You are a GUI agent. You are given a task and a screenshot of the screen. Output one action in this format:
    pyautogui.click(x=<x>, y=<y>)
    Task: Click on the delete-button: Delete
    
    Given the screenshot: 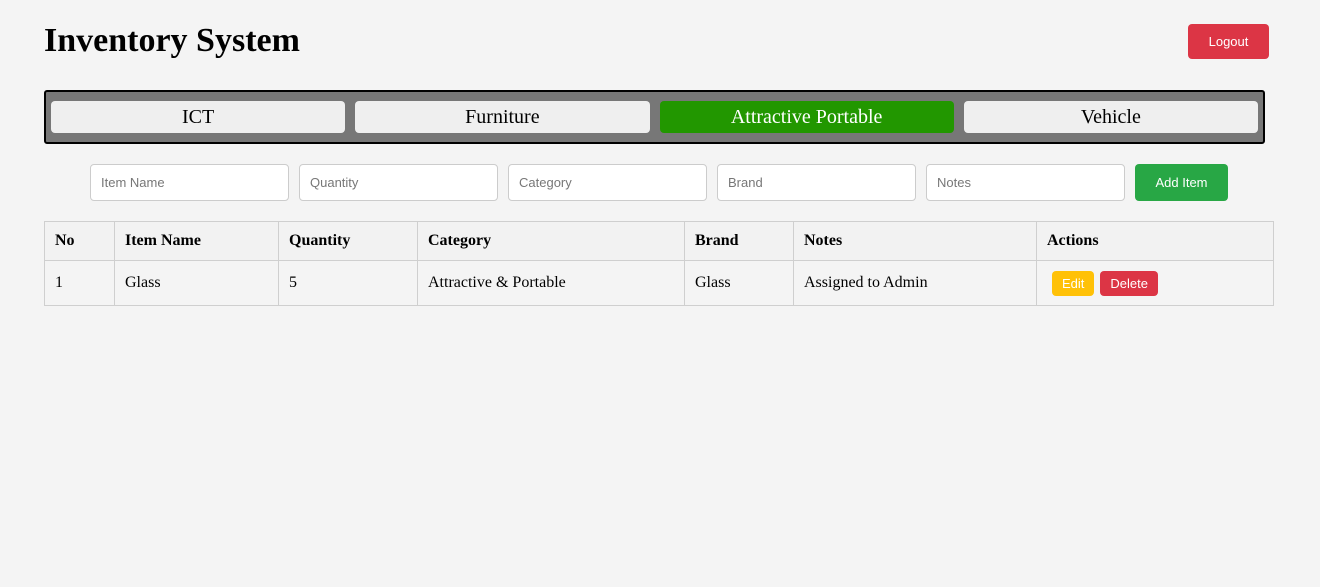 What is the action you would take?
    pyautogui.click(x=1129, y=283)
    